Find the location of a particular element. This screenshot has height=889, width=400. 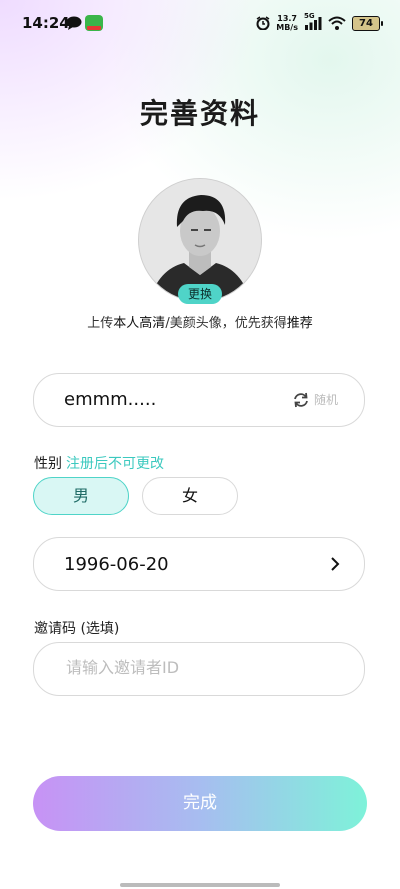

random-nickname-button: 随机 is located at coordinates (315, 399).